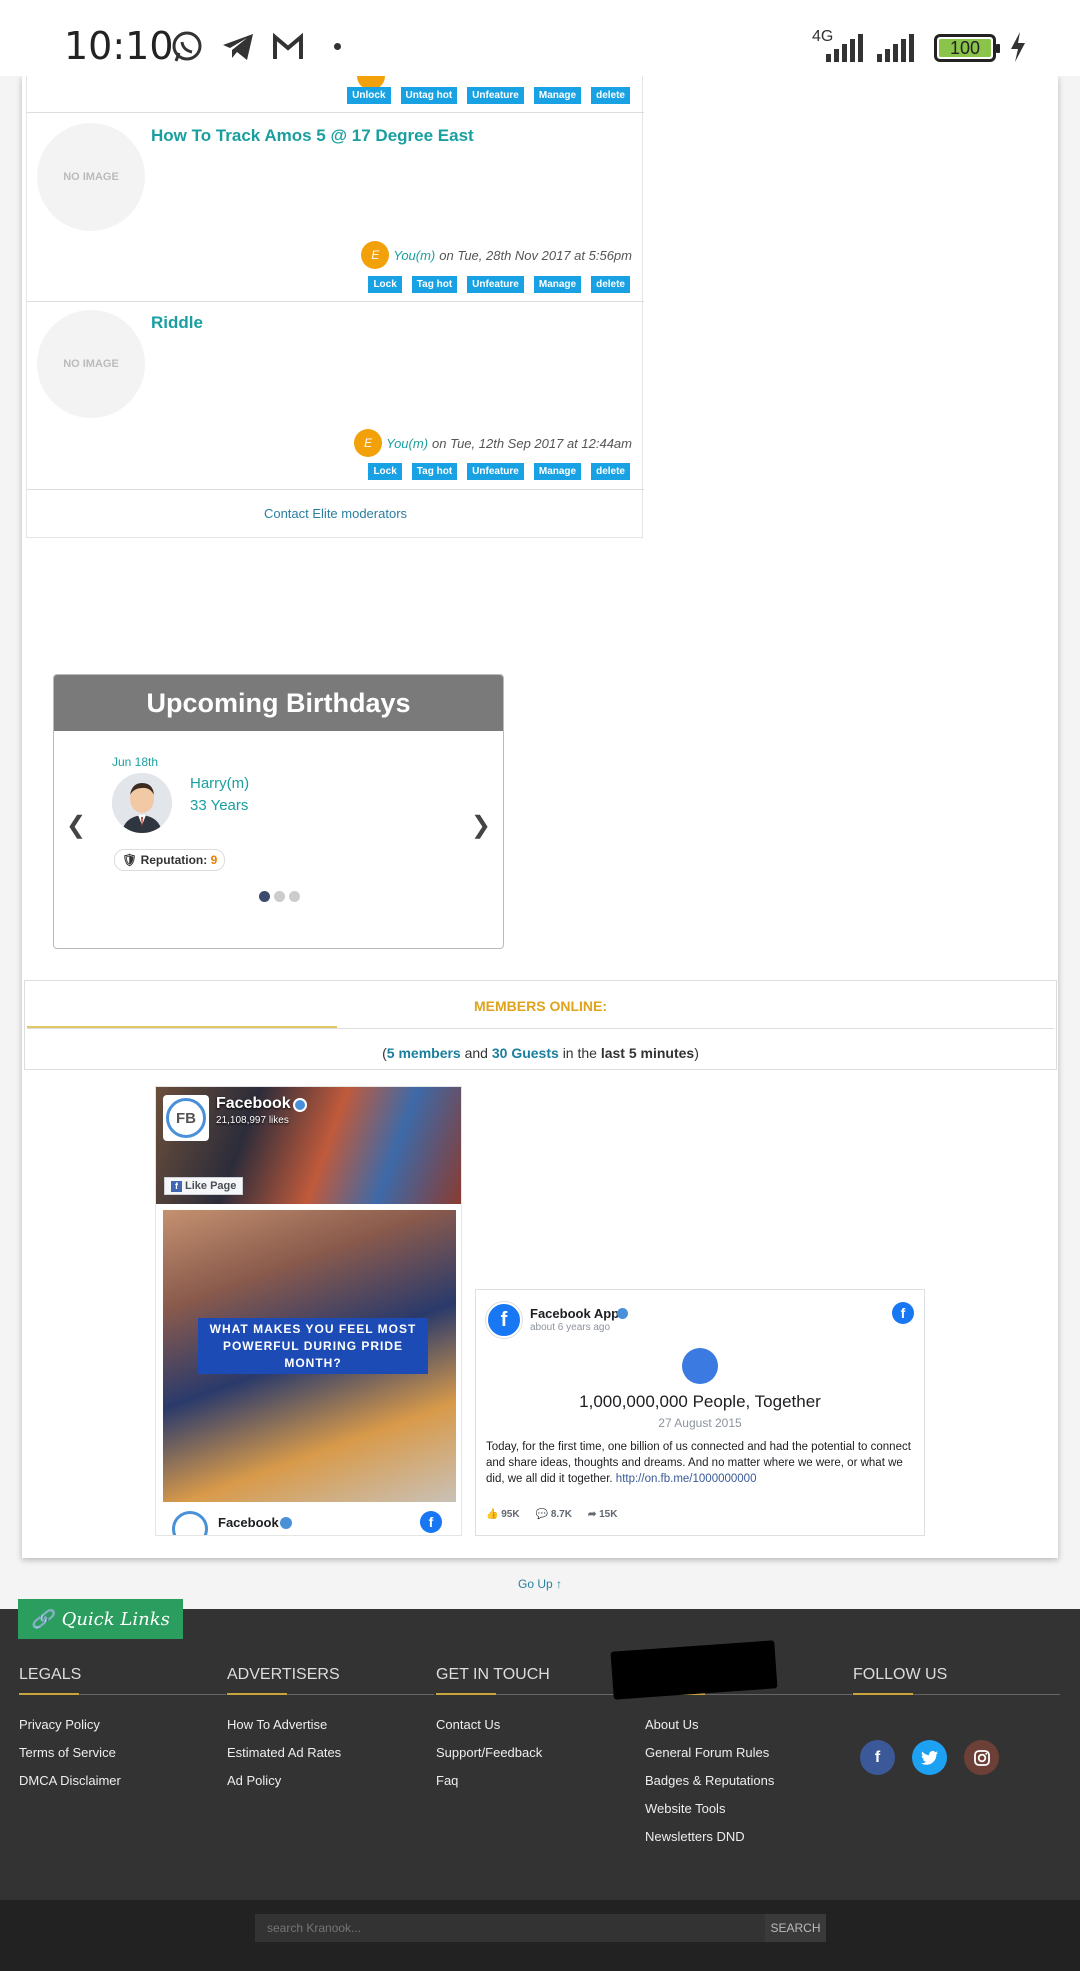 The width and height of the screenshot is (1080, 1971). What do you see at coordinates (844, 48) in the screenshot?
I see `signal-icon` at bounding box center [844, 48].